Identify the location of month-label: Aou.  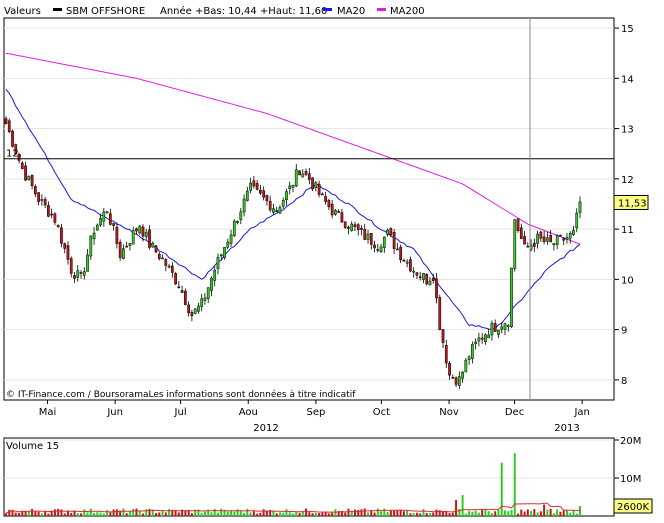
(248, 412).